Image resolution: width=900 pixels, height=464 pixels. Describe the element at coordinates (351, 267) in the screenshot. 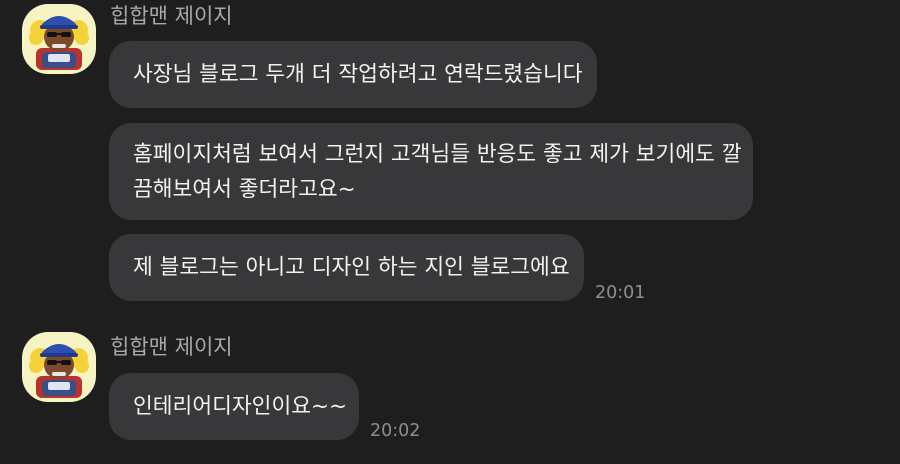

I see `message-text: 제 블로그는 아니고 디자인 하는 지인 블로그에요` at that location.